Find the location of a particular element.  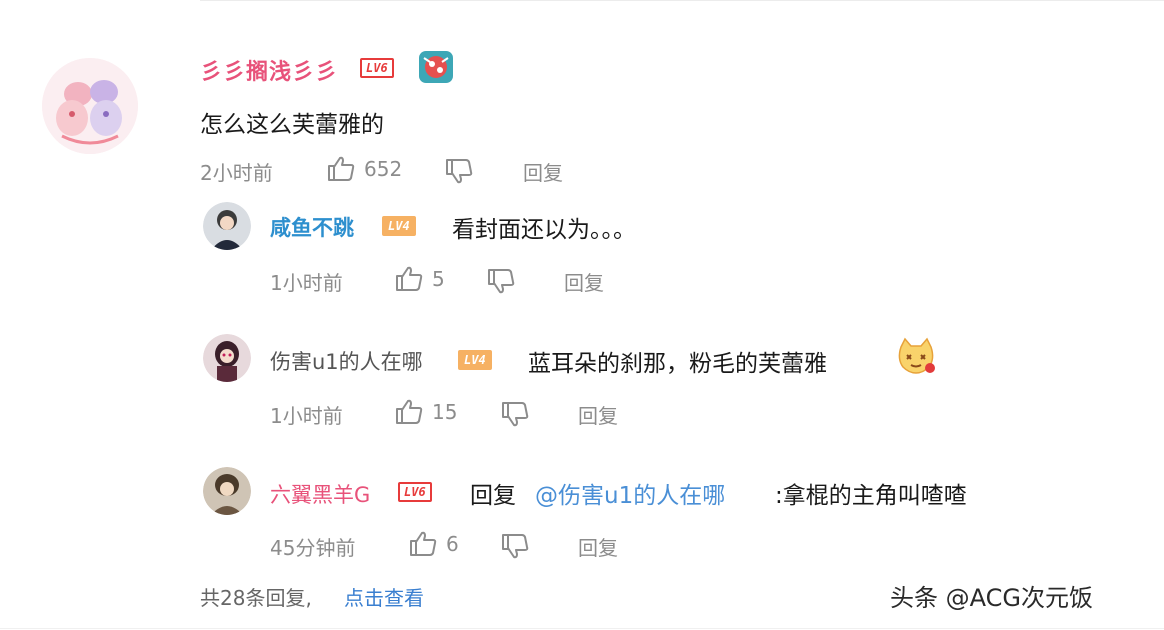

username: 咸鱼不跳 is located at coordinates (312, 227).